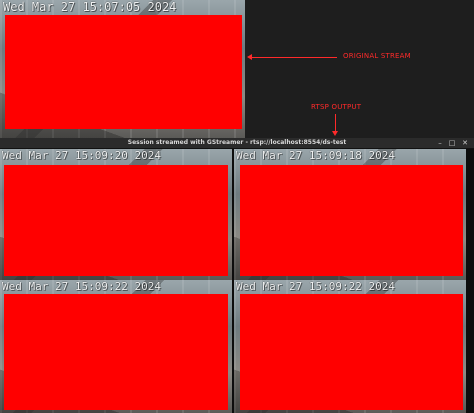 This screenshot has height=413, width=474. What do you see at coordinates (81, 155) in the screenshot?
I see `stream-tile-timestamp: Wed Mar 27 15:09:20 2024` at bounding box center [81, 155].